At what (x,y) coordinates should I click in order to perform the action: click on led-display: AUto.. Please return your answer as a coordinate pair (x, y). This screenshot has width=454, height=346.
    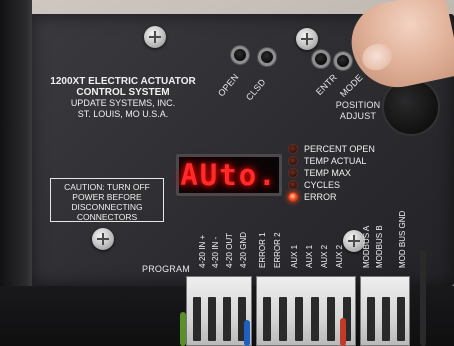
    Looking at the image, I should click on (229, 175).